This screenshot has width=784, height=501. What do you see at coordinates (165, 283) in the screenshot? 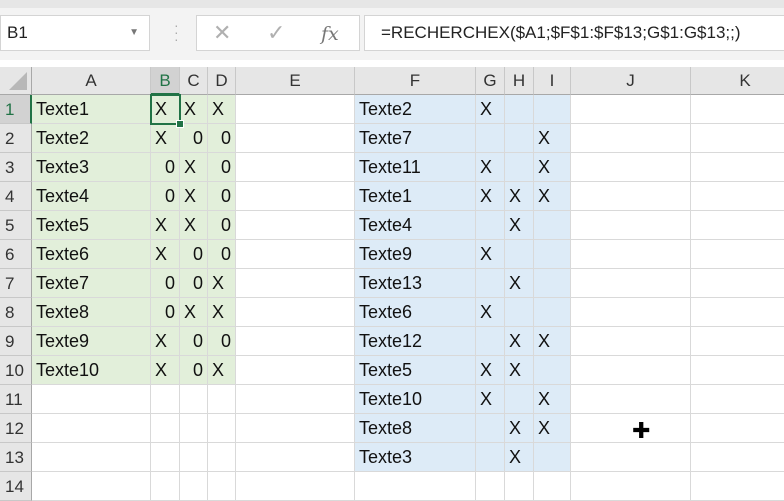
I see `cell-b7: 0` at bounding box center [165, 283].